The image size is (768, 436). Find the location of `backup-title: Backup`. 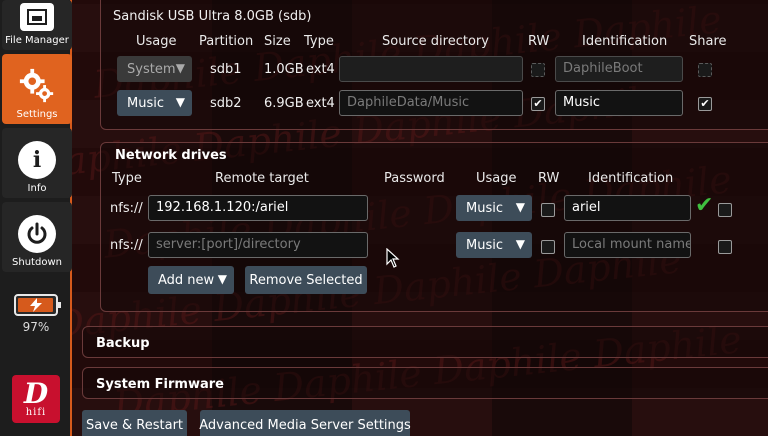

backup-title: Backup is located at coordinates (123, 343).